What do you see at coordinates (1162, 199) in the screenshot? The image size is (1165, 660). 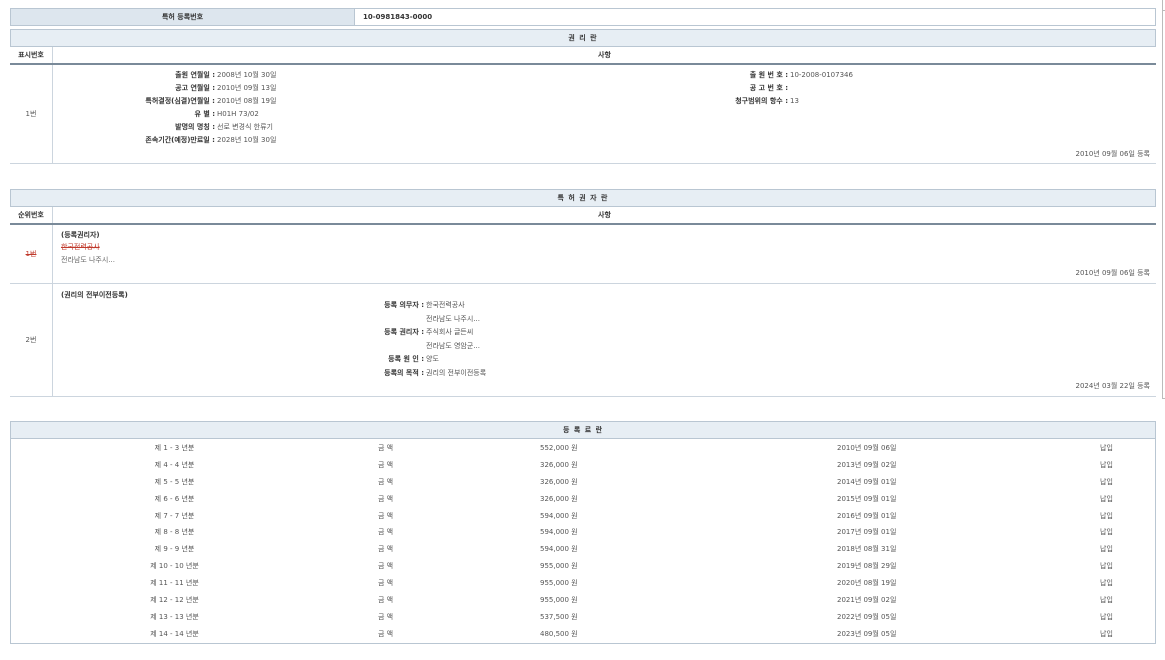 I see `page-divider` at bounding box center [1162, 199].